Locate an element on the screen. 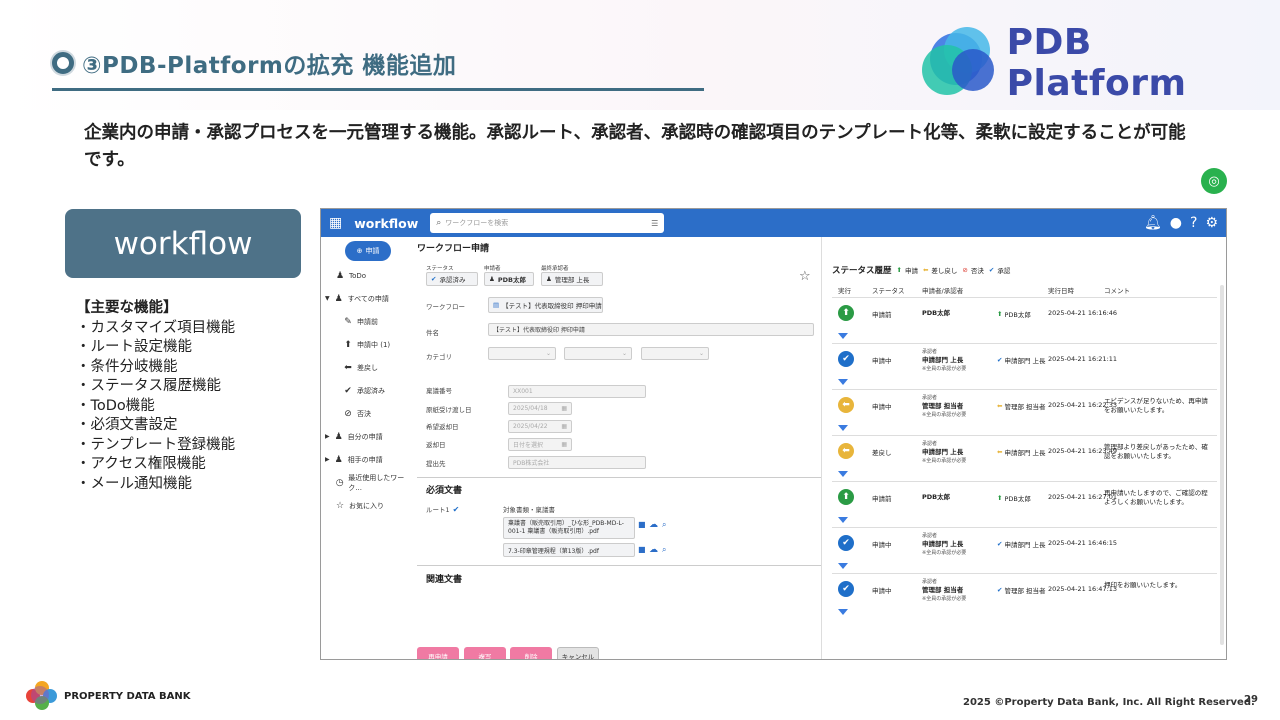  legend-apply-icon: ⬆ is located at coordinates (899, 270).